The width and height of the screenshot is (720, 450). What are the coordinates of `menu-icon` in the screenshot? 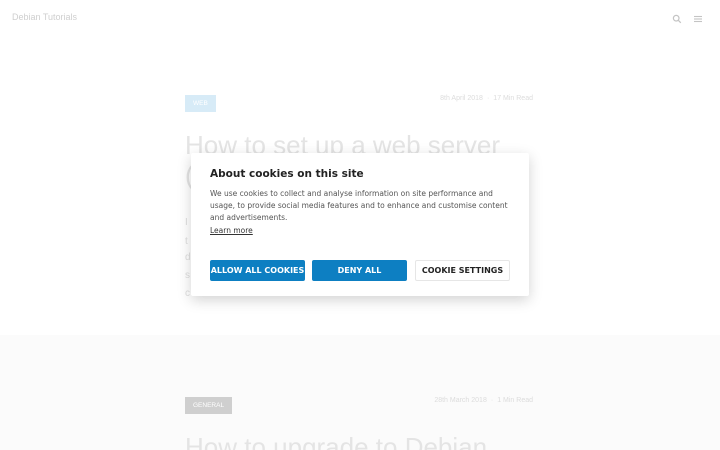 It's located at (698, 19).